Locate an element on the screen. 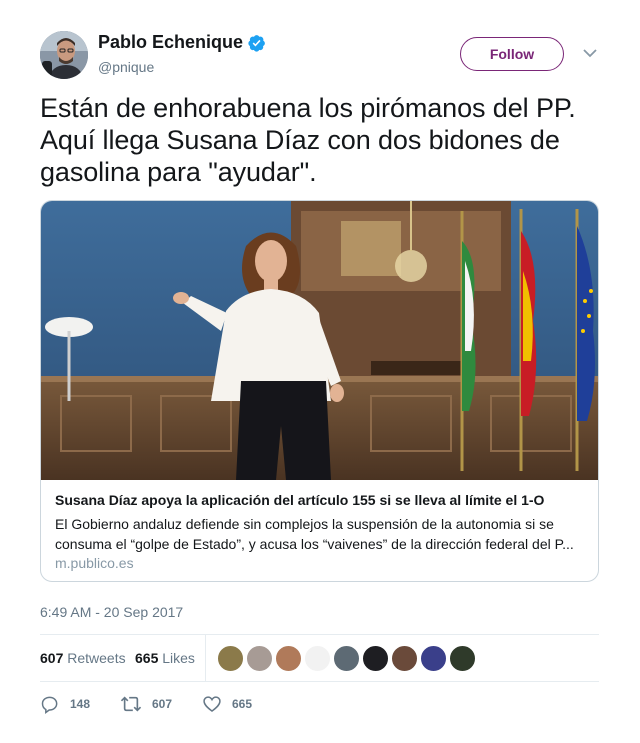 The image size is (640, 743). divider is located at coordinates (319, 681).